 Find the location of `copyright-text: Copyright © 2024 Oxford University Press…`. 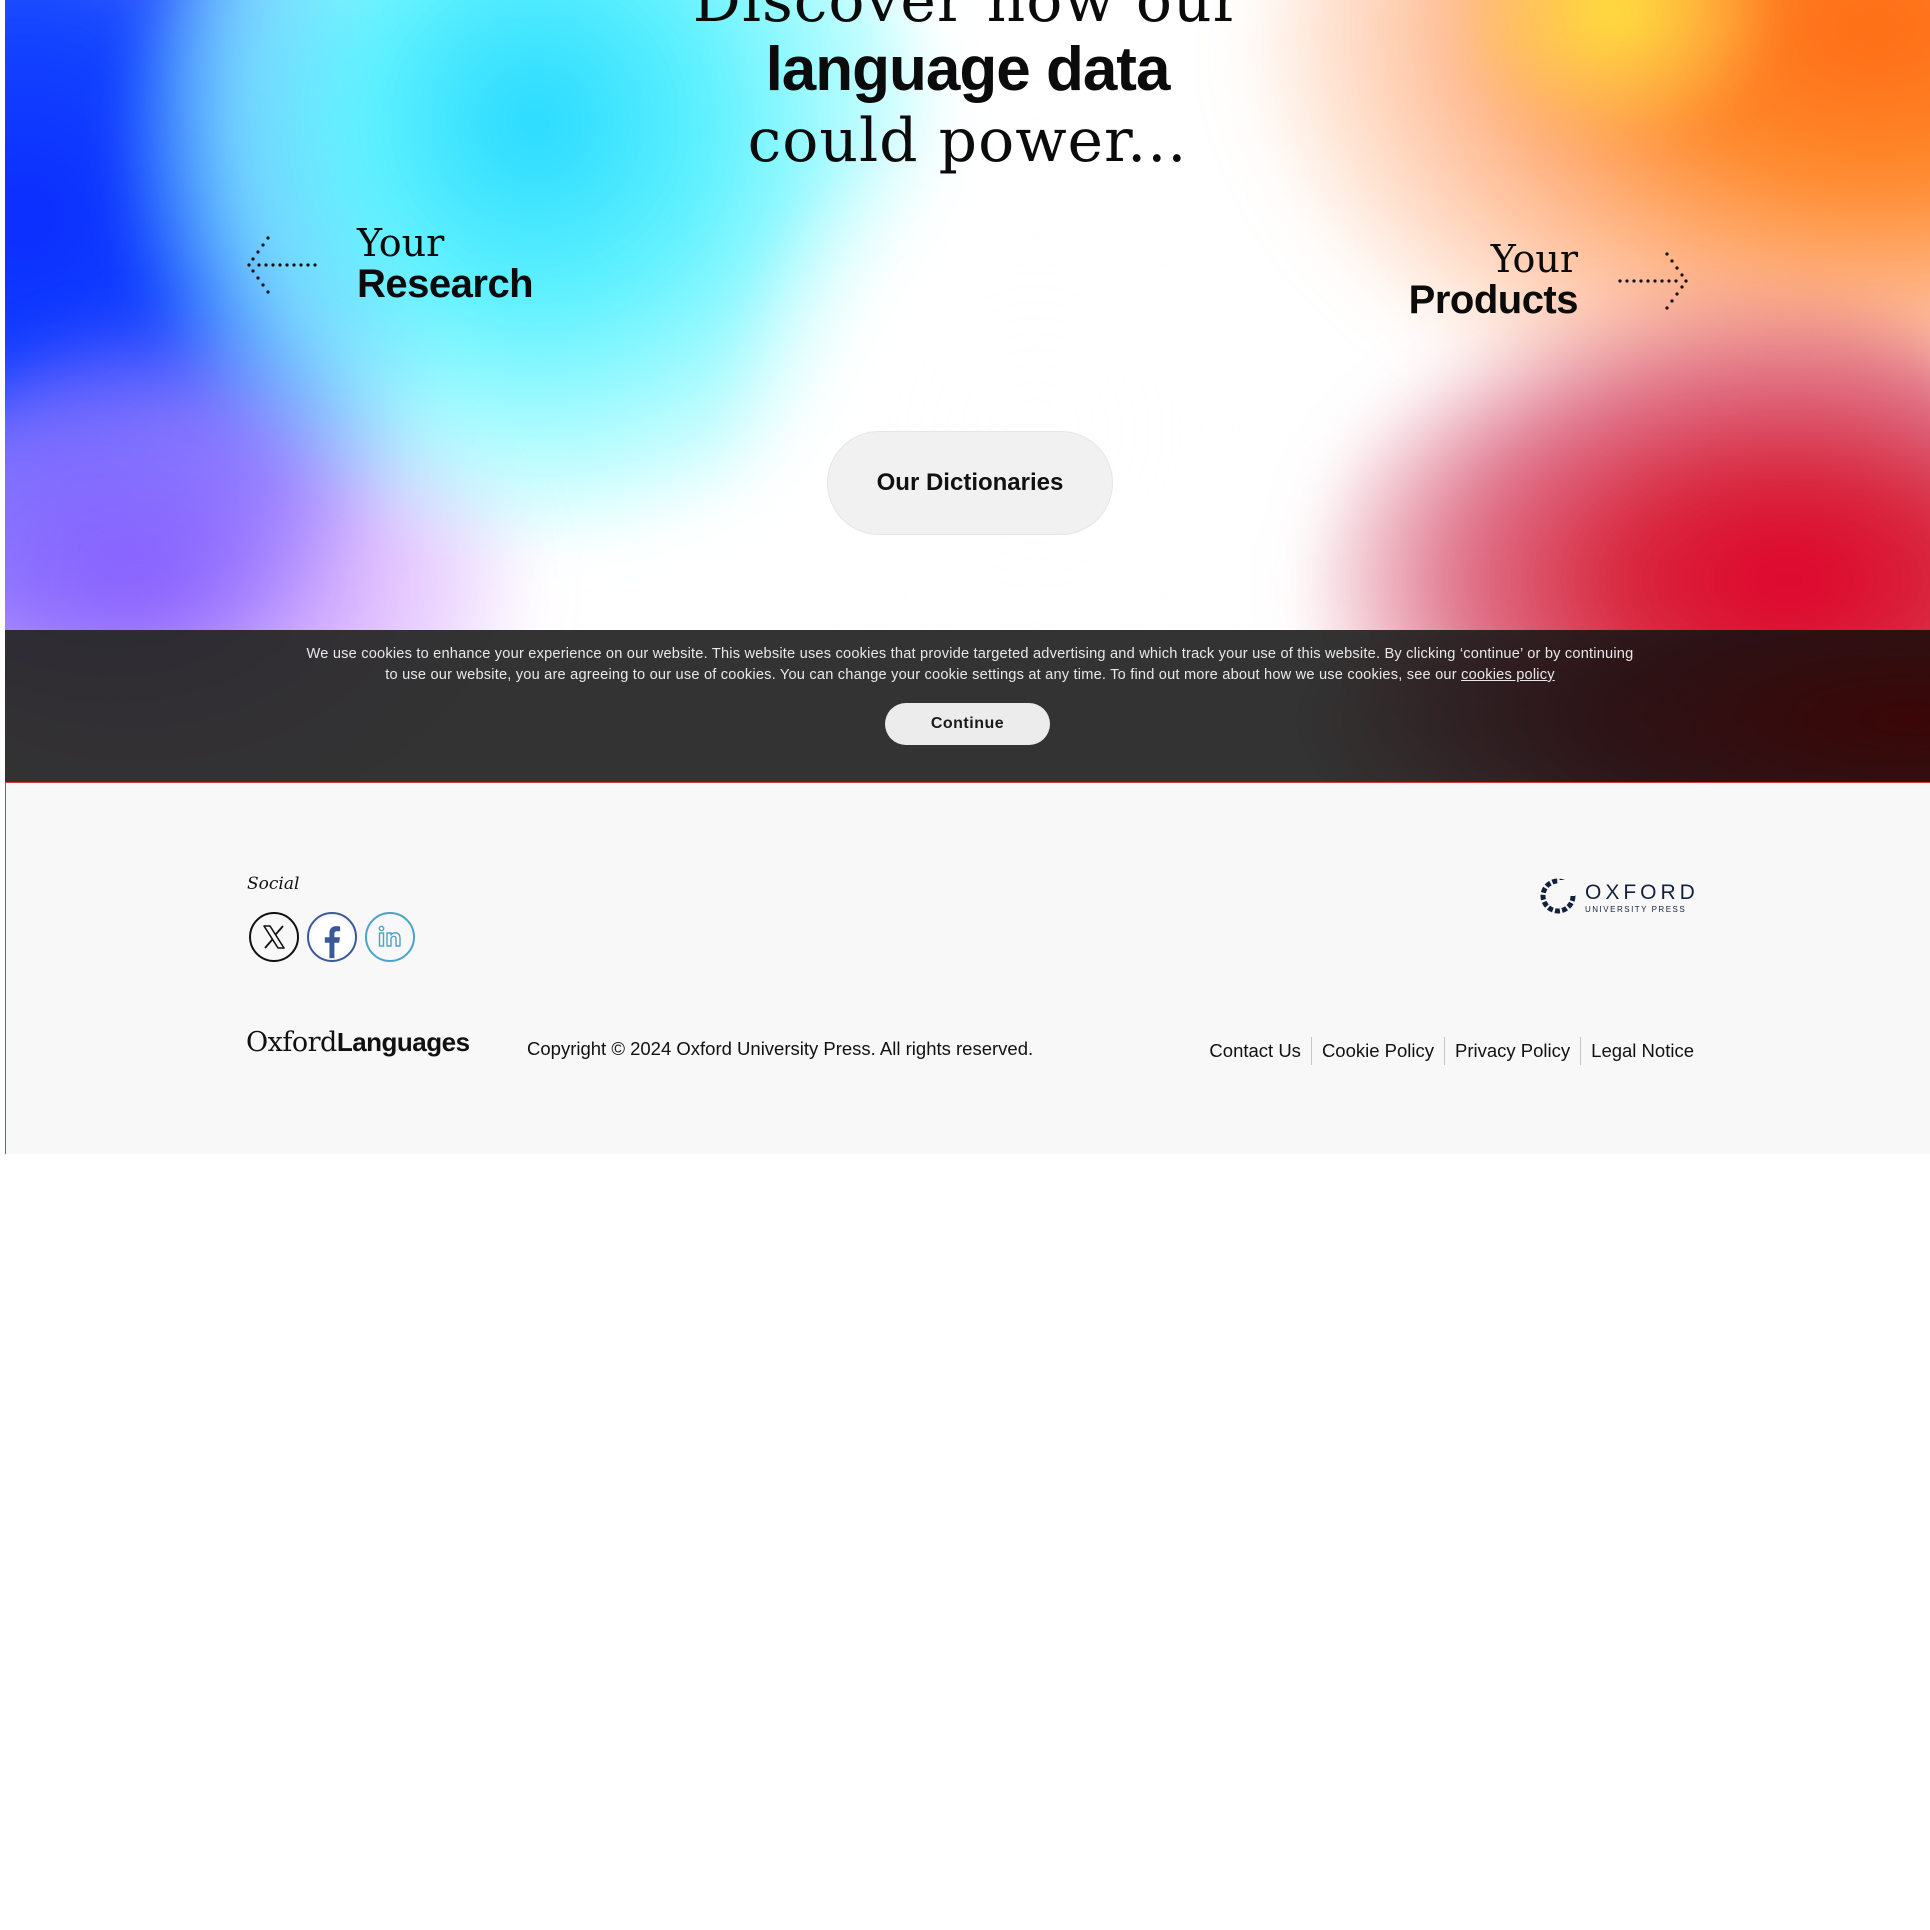

copyright-text: Copyright © 2024 Oxford University Press… is located at coordinates (780, 1048).